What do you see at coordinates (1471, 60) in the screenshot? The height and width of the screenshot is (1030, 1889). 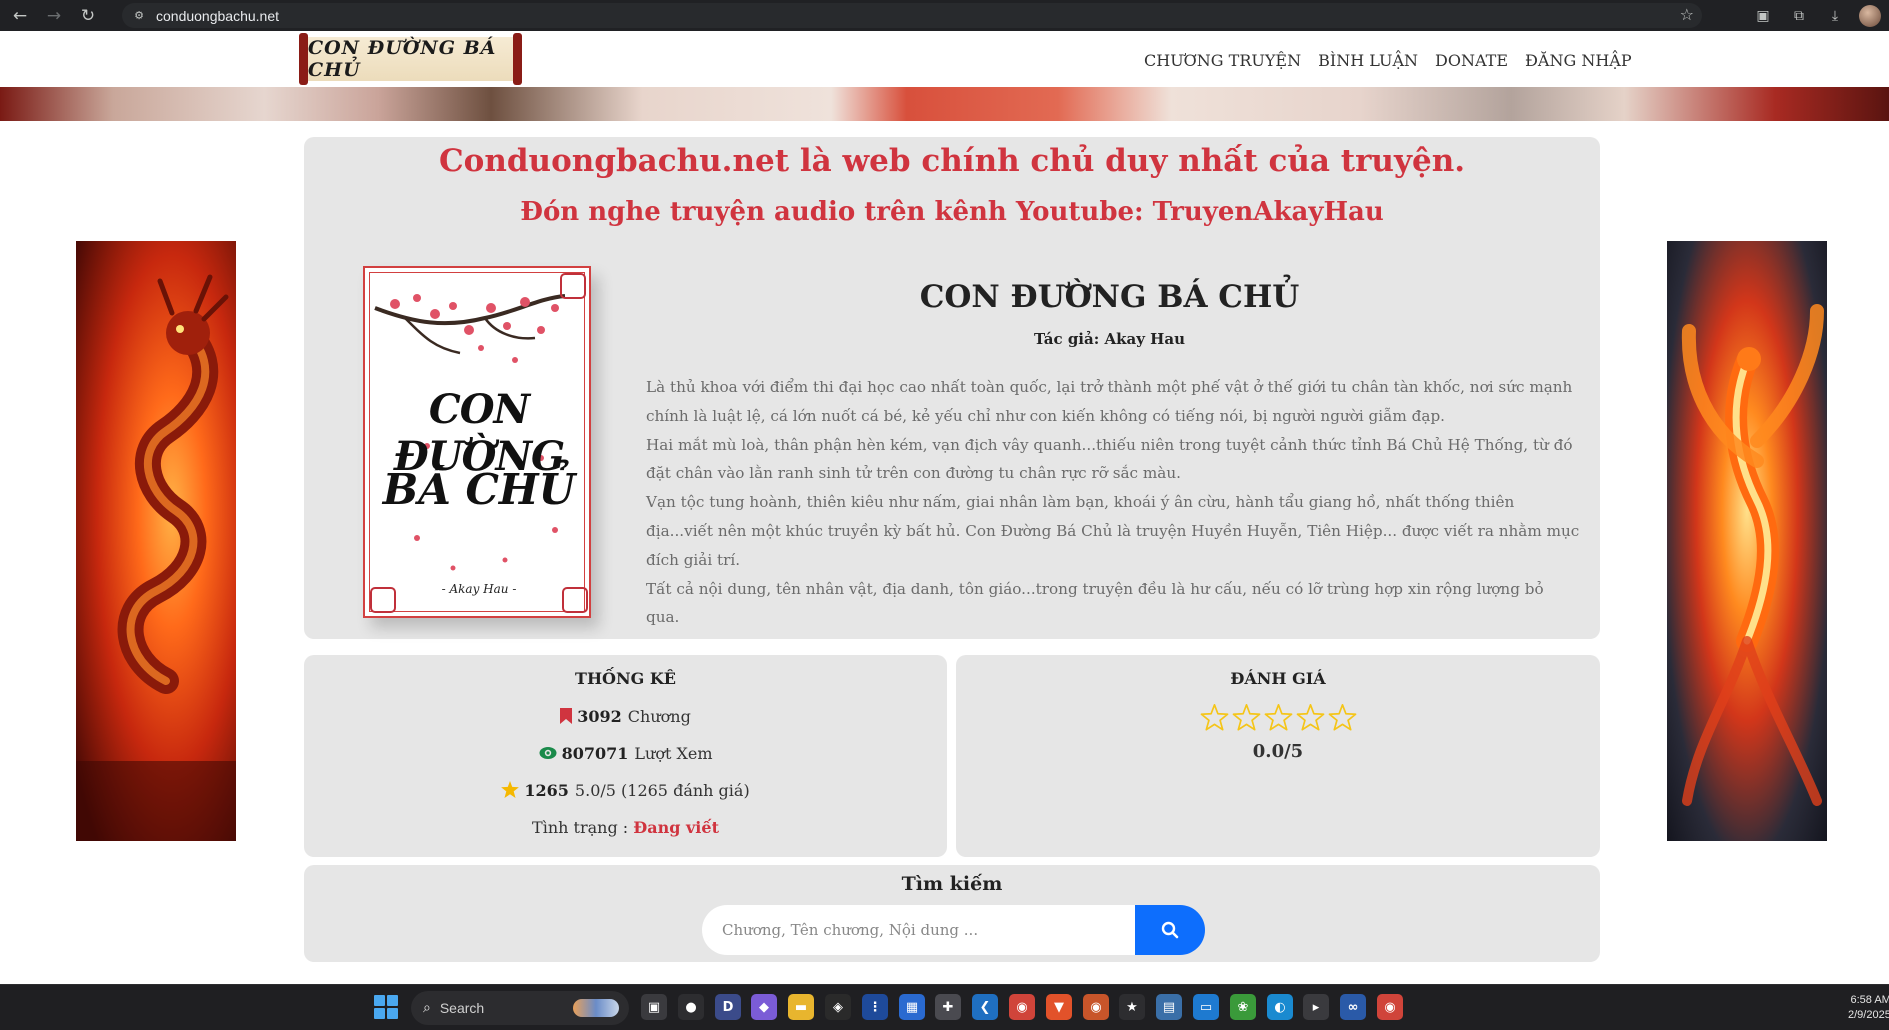 I see `nav-donate: DONATE` at bounding box center [1471, 60].